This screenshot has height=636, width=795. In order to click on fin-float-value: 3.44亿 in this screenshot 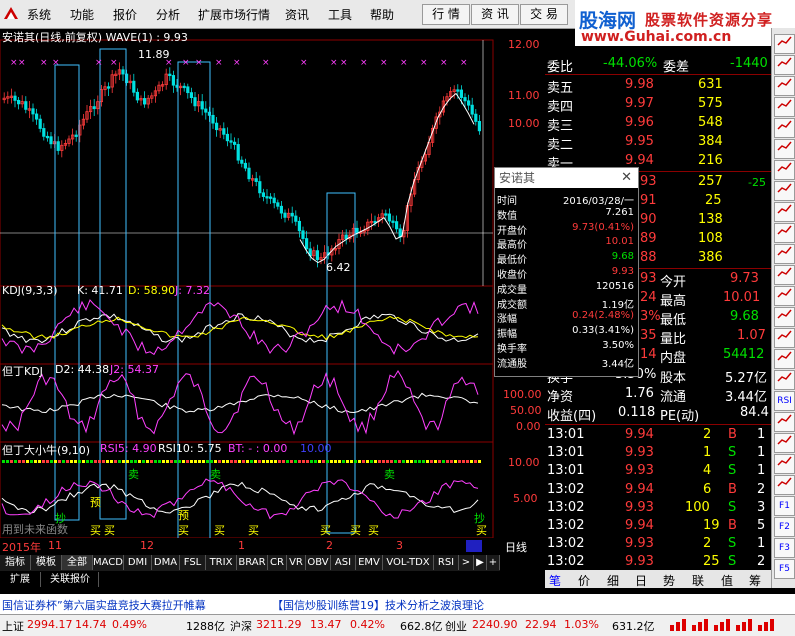, I will do `click(746, 397)`.